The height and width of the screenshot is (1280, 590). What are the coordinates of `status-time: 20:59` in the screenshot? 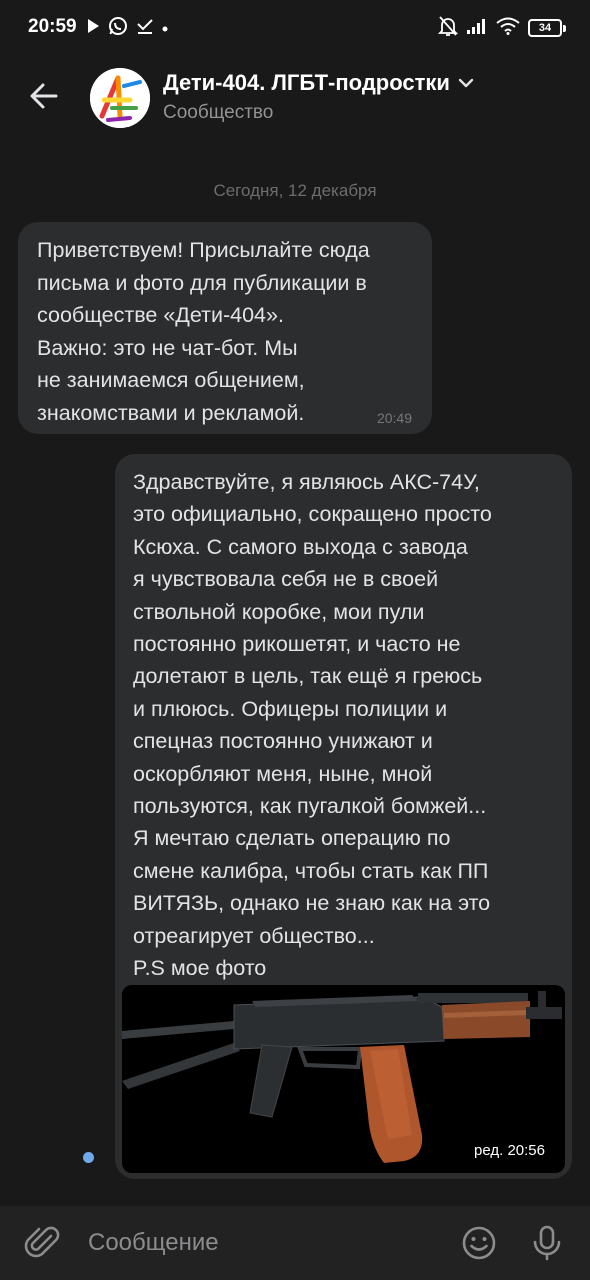 It's located at (52, 26).